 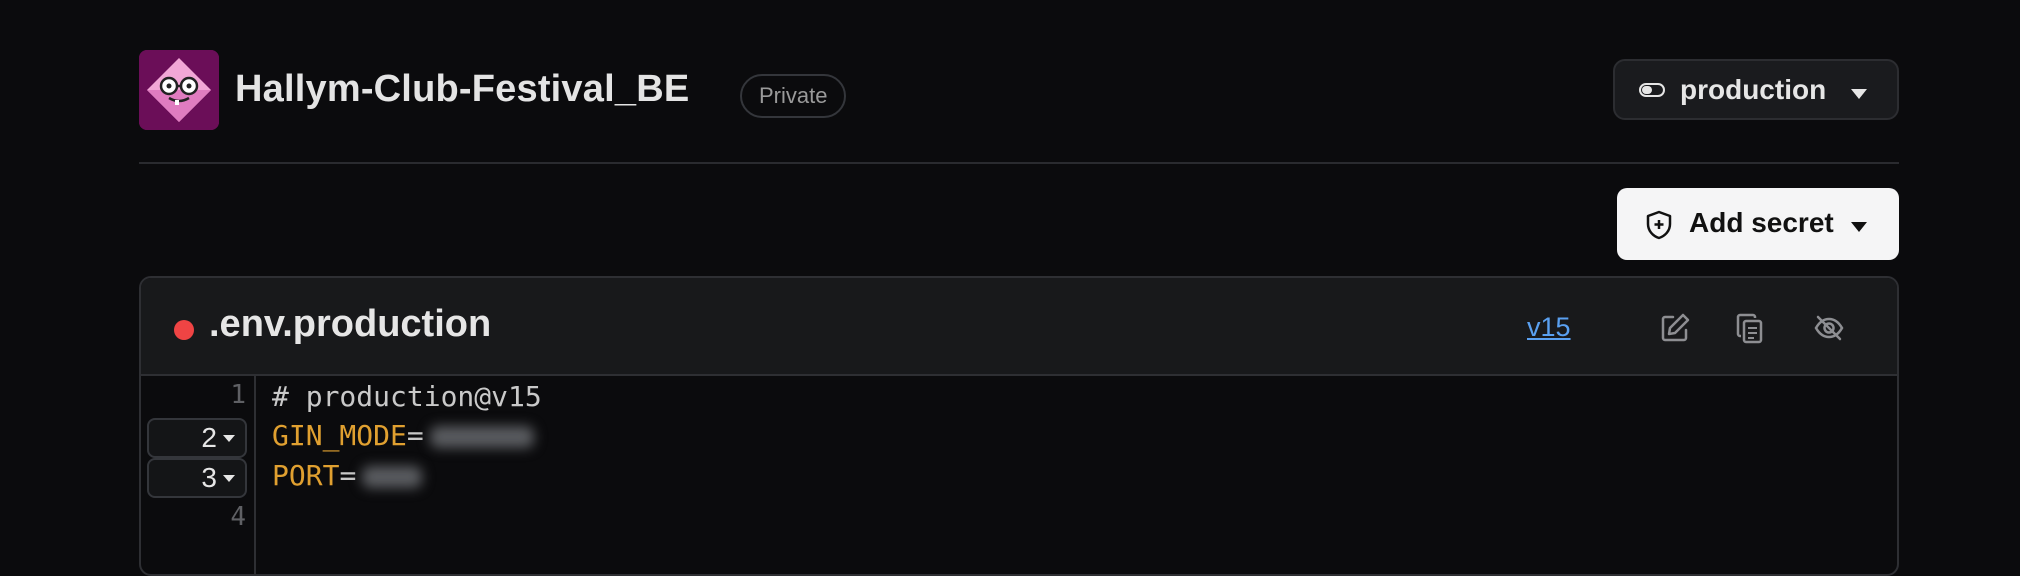 I want to click on line-number: 3, so click(x=209, y=477).